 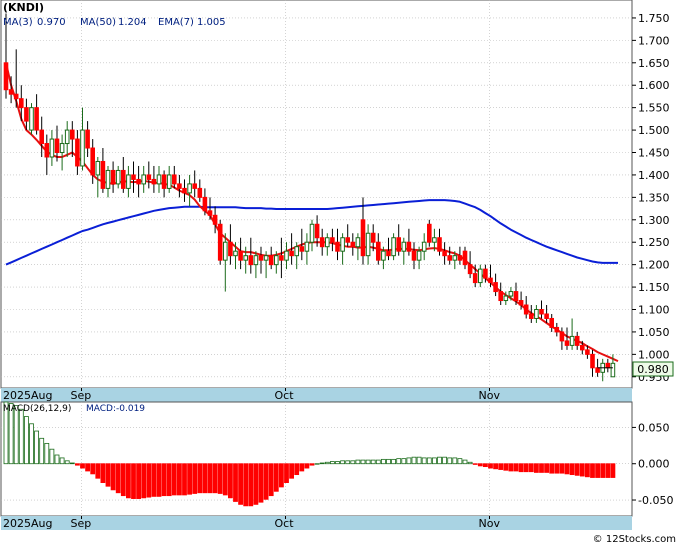 What do you see at coordinates (654, 18) in the screenshot?
I see `price-tick-label: 1.750` at bounding box center [654, 18].